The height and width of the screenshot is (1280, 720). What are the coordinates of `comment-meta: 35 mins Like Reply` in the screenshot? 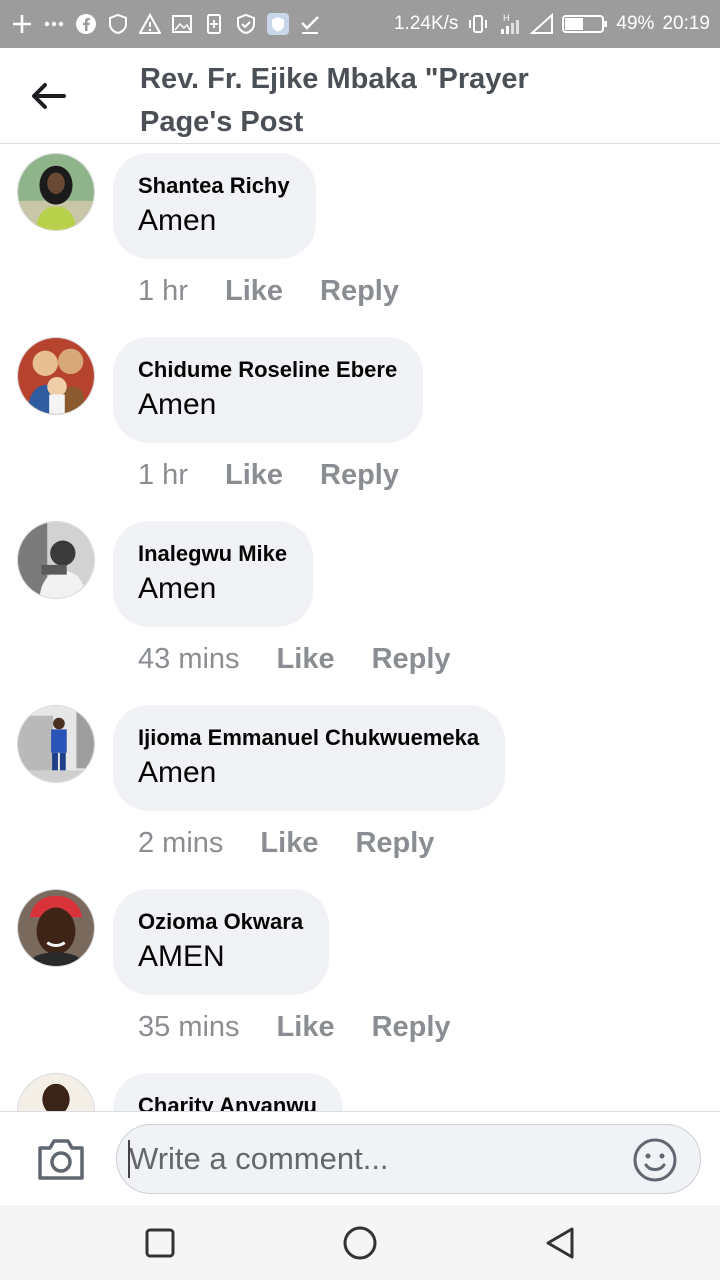 It's located at (294, 1027).